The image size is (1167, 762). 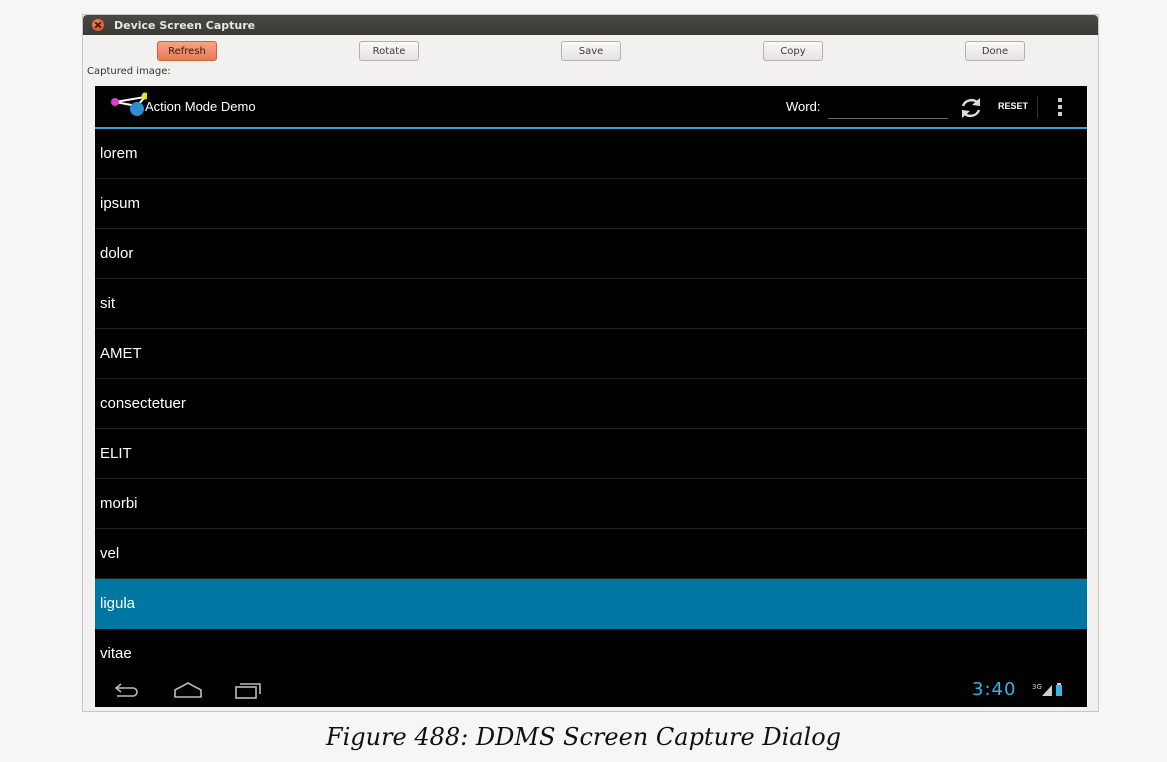 What do you see at coordinates (591, 254) in the screenshot?
I see `list-item: dolor` at bounding box center [591, 254].